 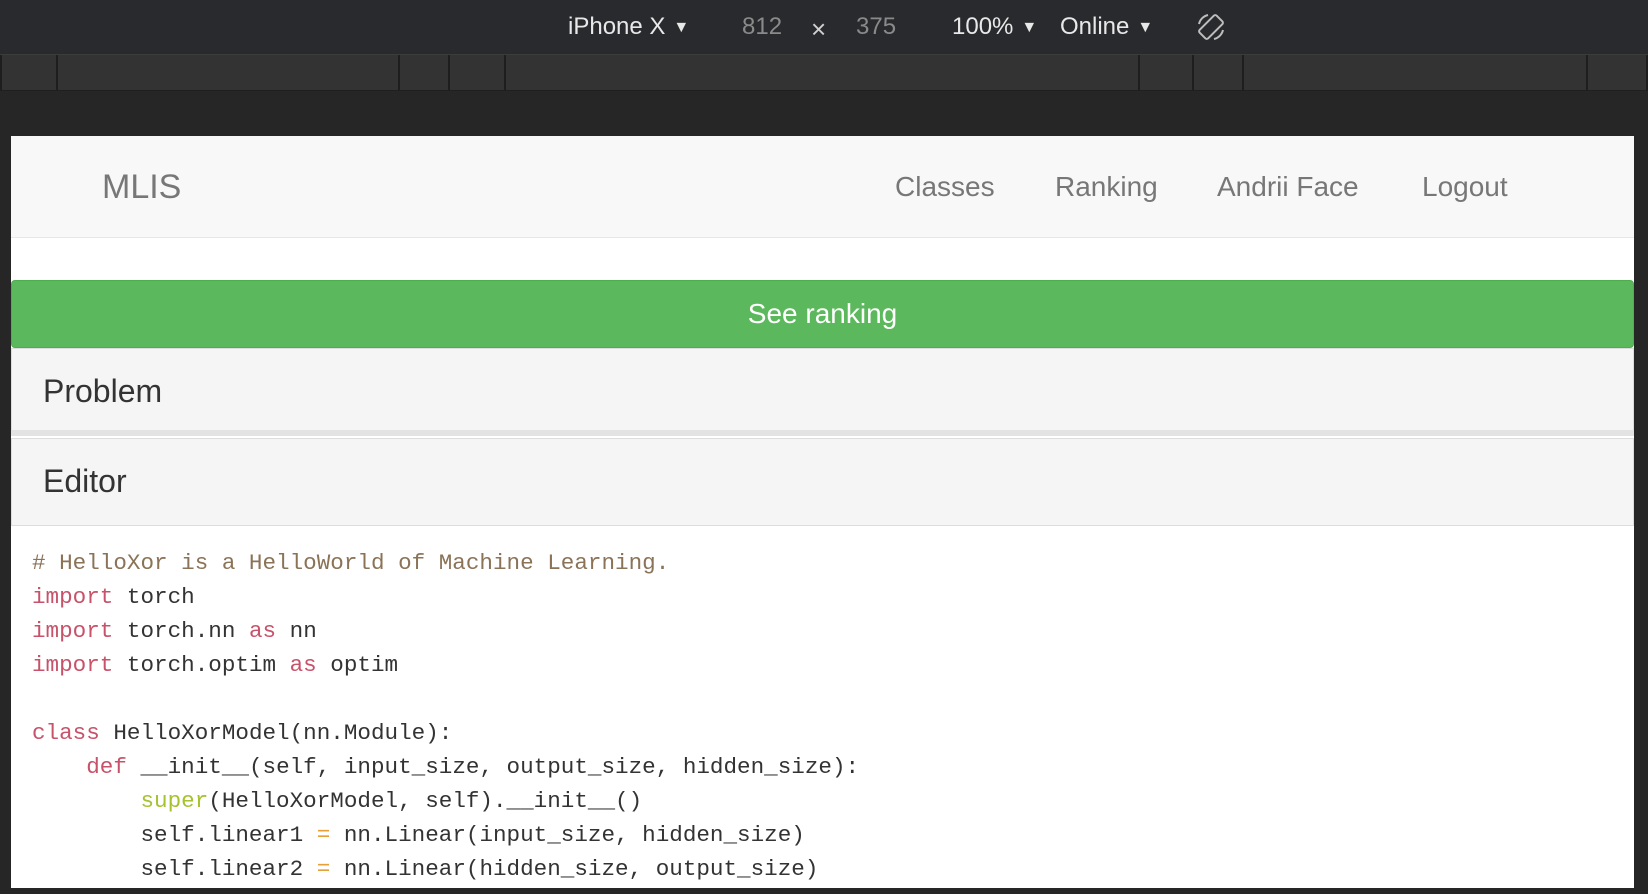 I want to click on zoom-label: 100%, so click(x=983, y=26).